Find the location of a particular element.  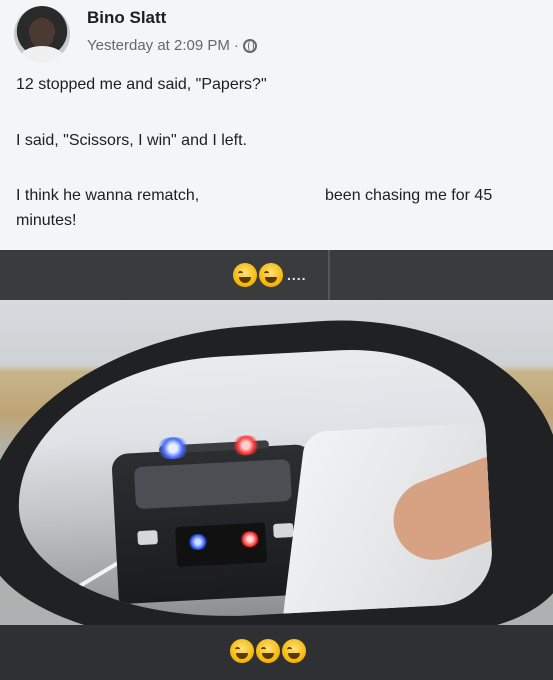

post-text-line: I think he wanna rematch, is located at coordinates (108, 195).